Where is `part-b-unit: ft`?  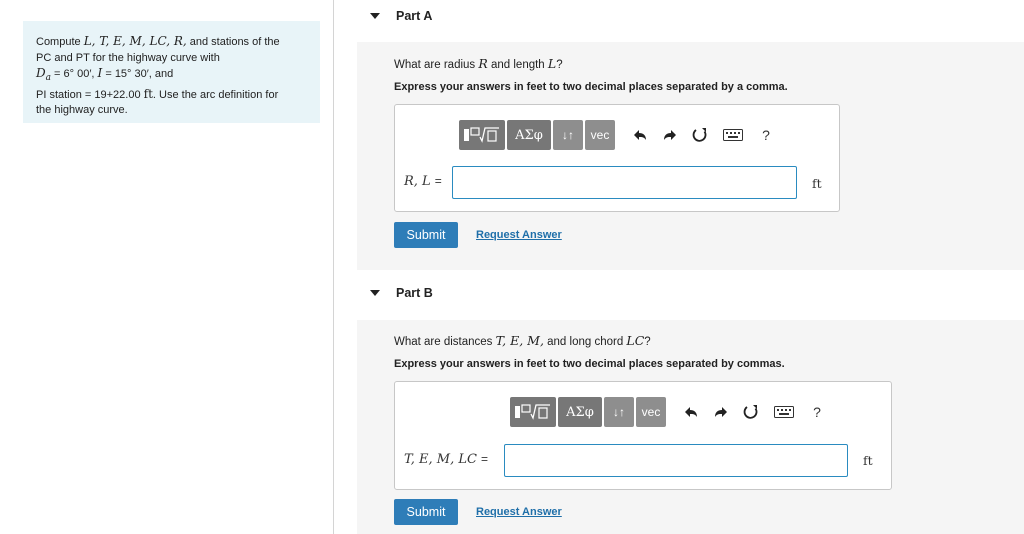
part-b-unit: ft is located at coordinates (868, 460).